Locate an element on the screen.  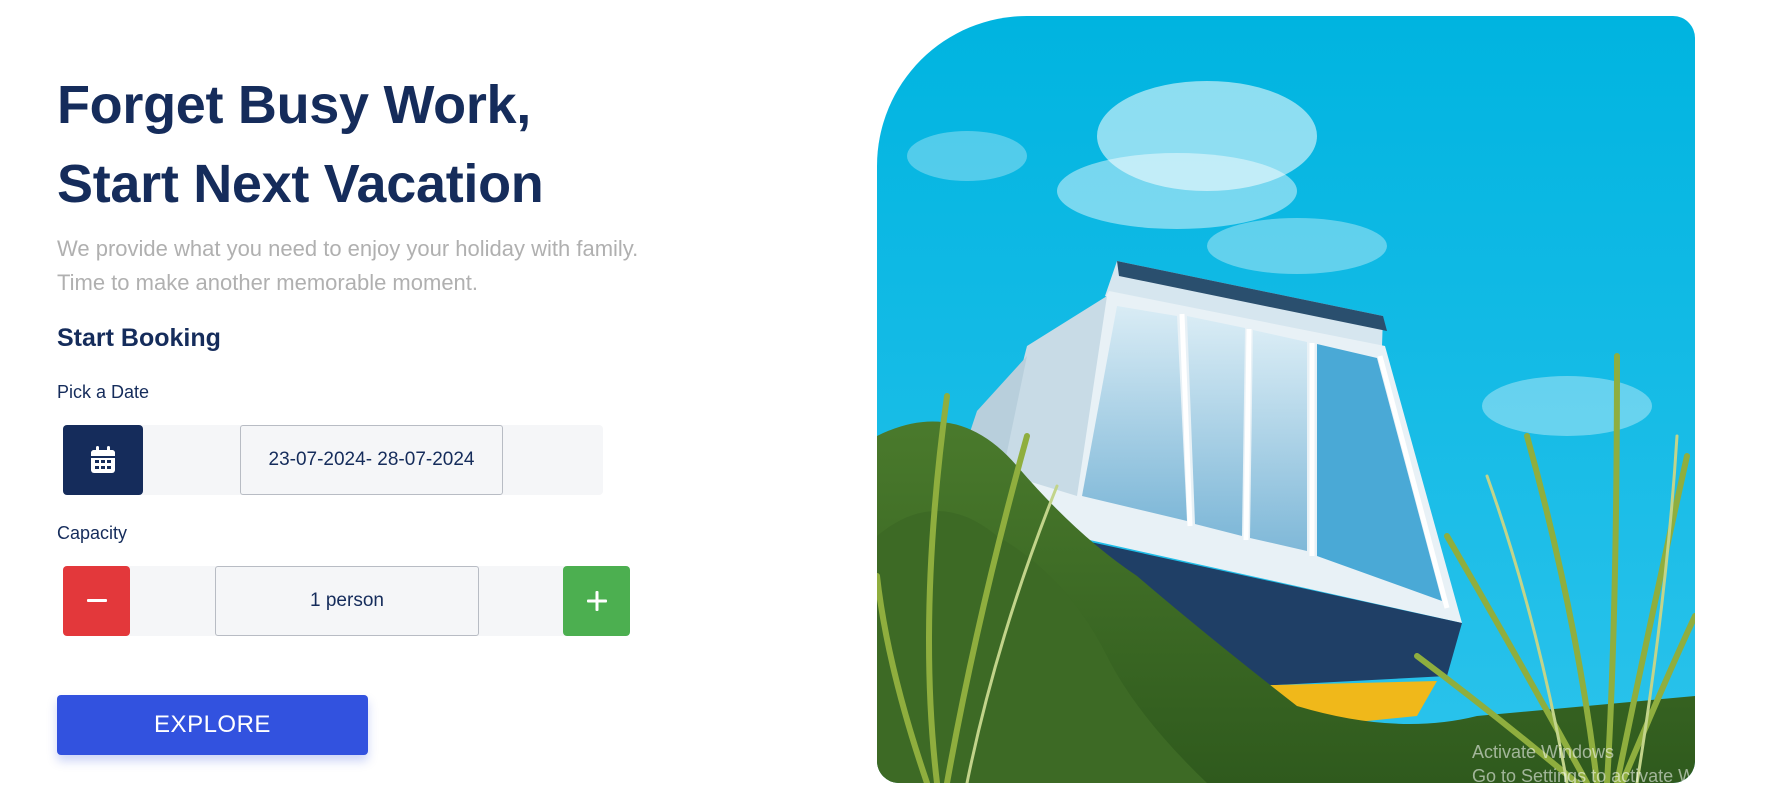
booking-title: Start Booking is located at coordinates (139, 338).